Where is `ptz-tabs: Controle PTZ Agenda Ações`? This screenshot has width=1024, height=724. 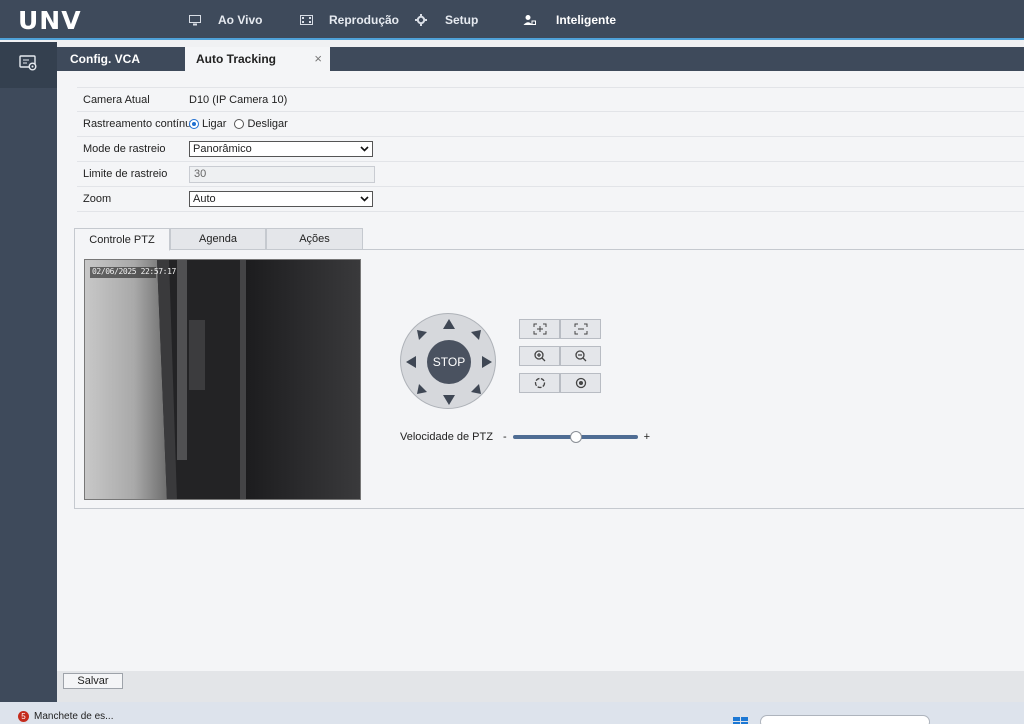
ptz-tabs: Controle PTZ Agenda Ações is located at coordinates (549, 239).